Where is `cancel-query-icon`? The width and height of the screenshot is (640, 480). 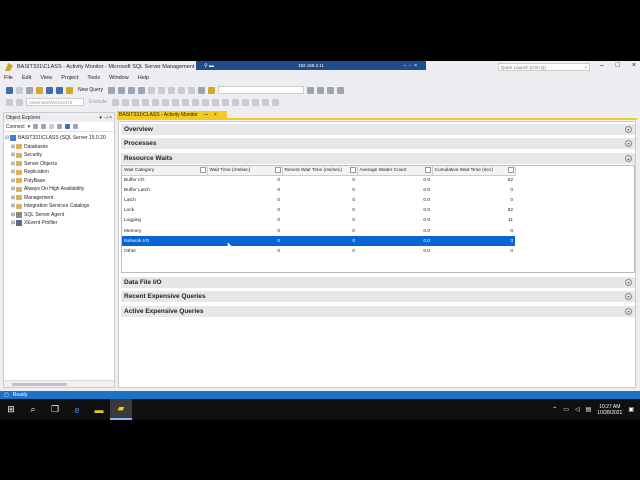 cancel-query-icon is located at coordinates (126, 102).